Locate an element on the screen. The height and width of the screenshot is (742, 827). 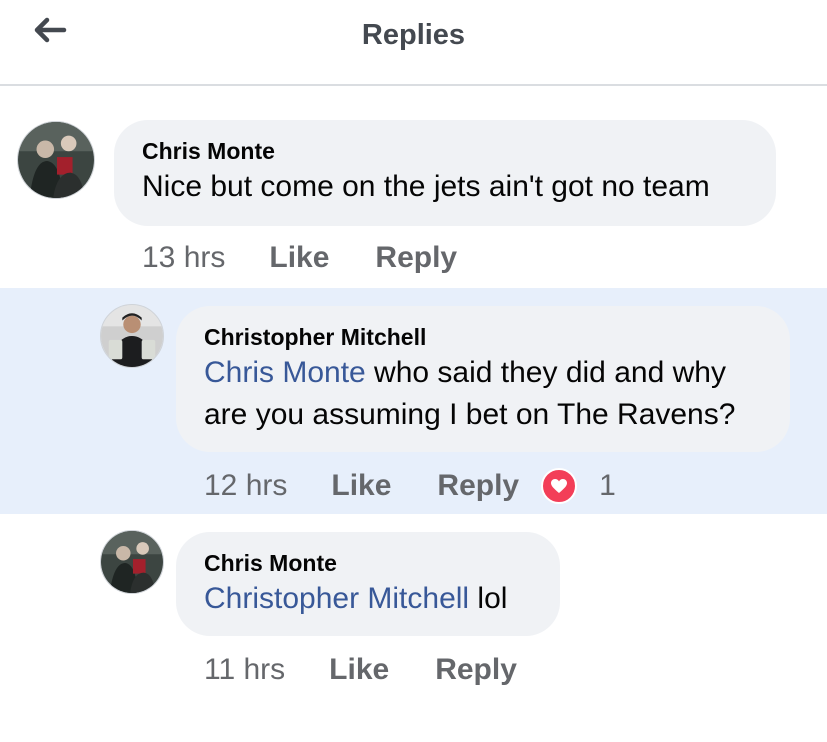
page-title: Replies is located at coordinates (413, 35).